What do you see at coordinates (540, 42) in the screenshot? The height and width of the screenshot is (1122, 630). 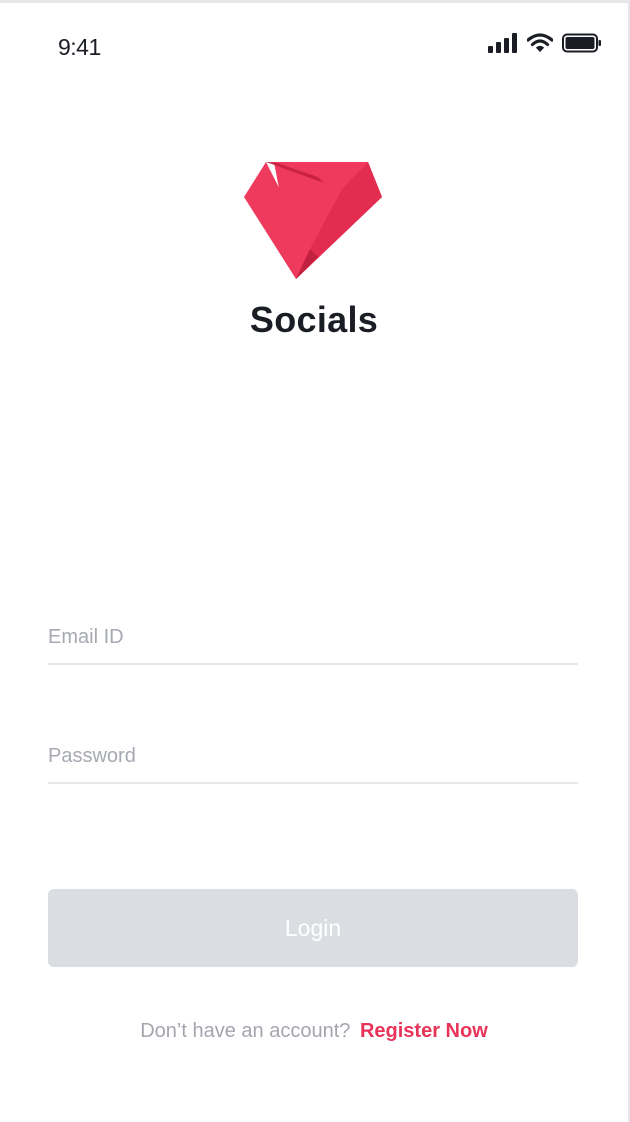 I see `wifi-icon` at bounding box center [540, 42].